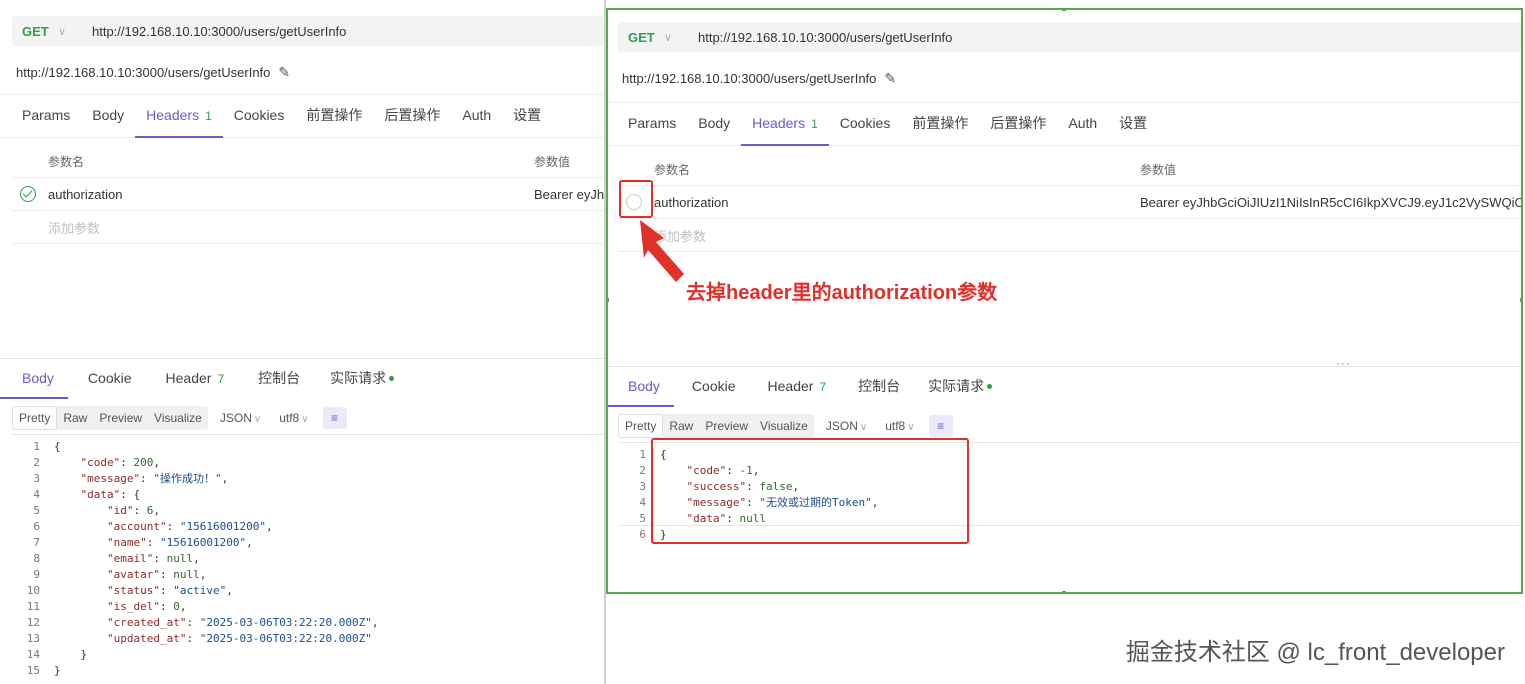 The width and height of the screenshot is (1525, 684). I want to click on code-line: 10 "status": "active",, so click(308, 591).